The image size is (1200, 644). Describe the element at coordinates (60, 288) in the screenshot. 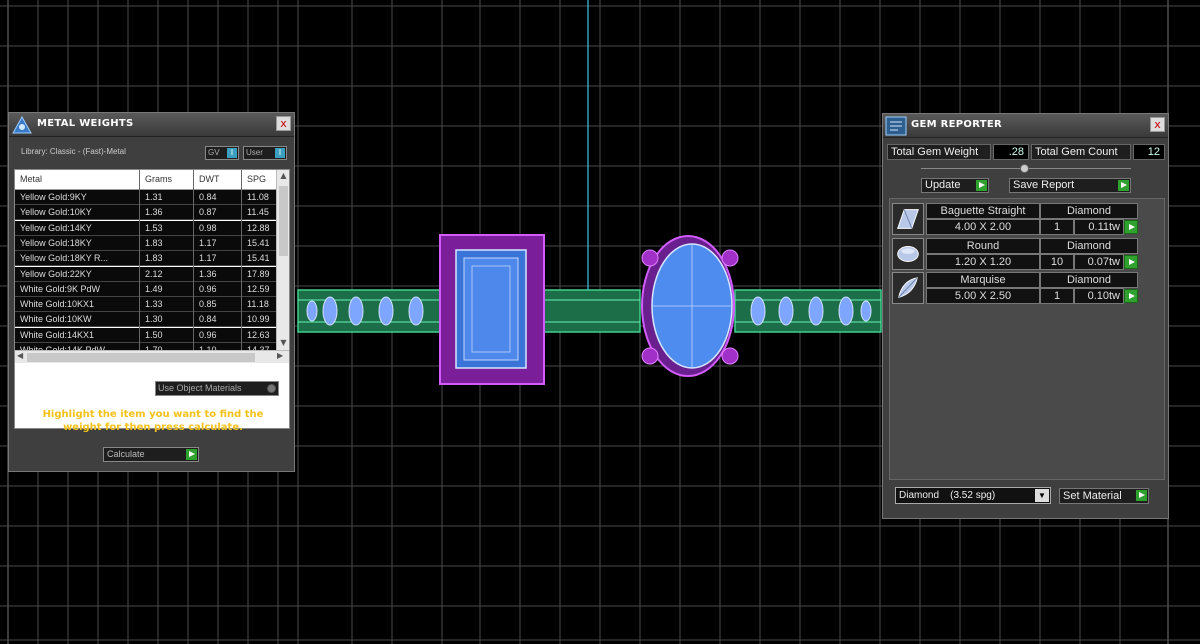

I see `metal-name-cell: White Gold:9K PdW` at that location.